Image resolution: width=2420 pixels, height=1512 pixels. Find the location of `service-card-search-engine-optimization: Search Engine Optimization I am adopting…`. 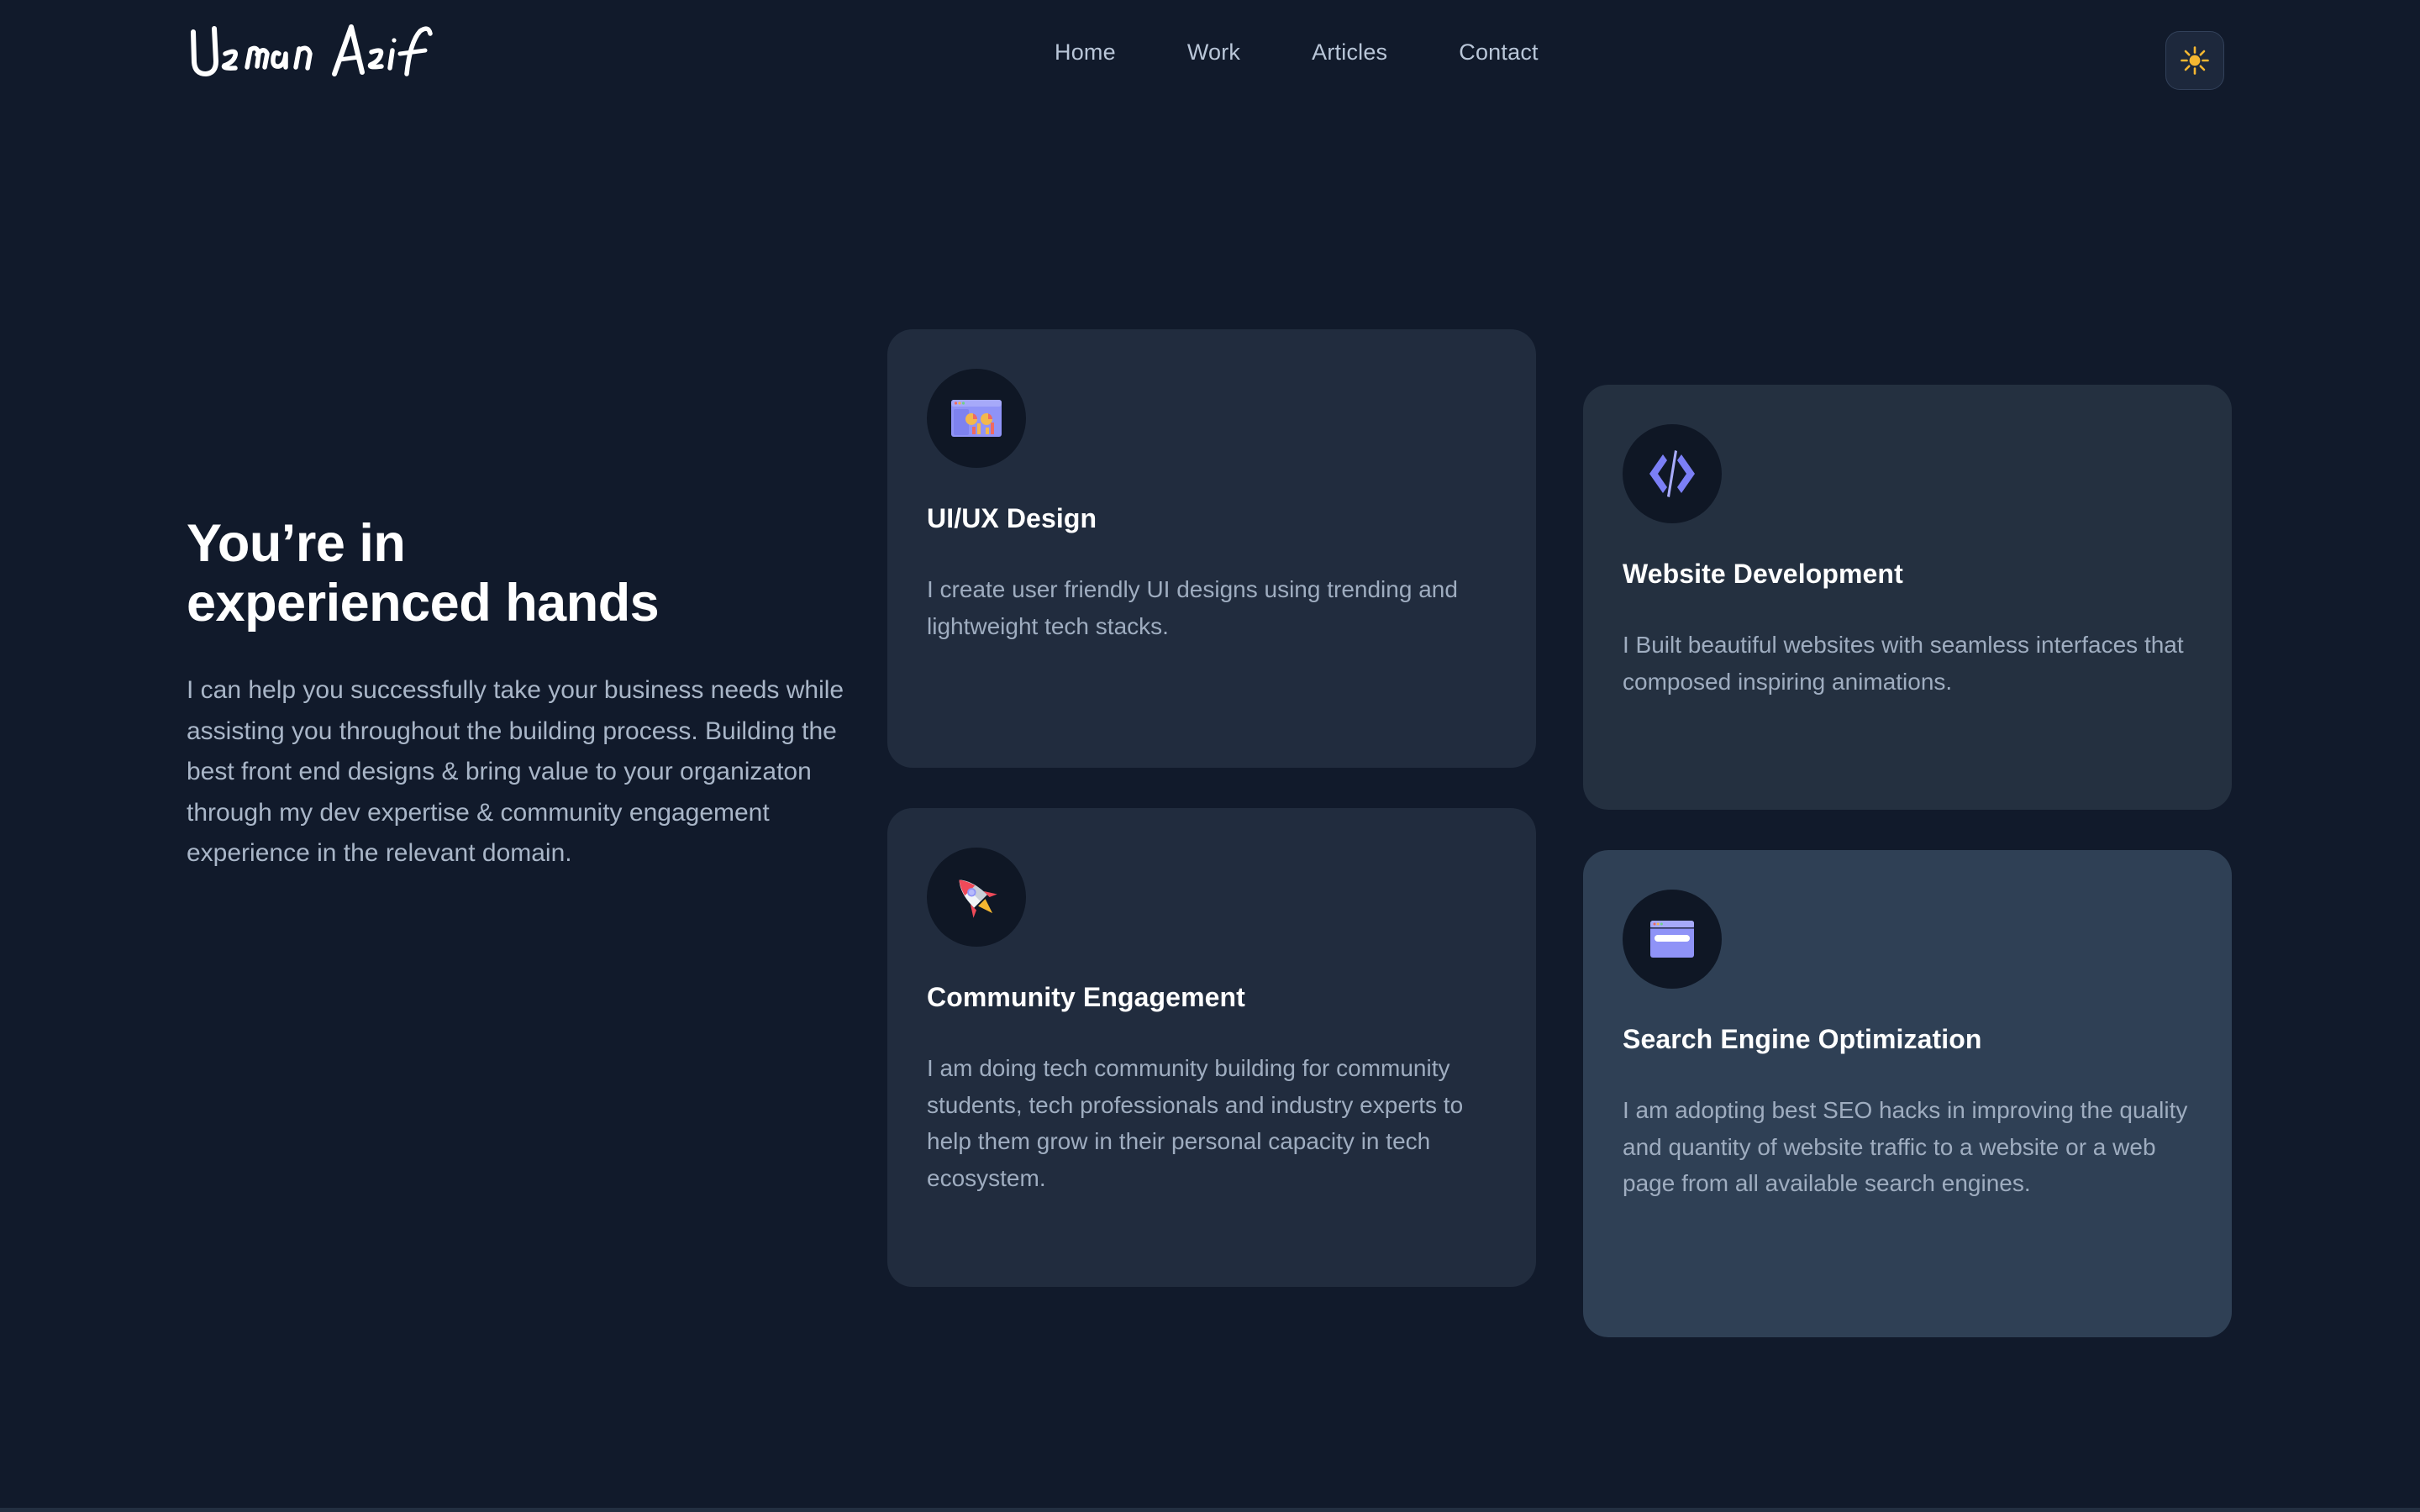

service-card-search-engine-optimization: Search Engine Optimization I am adopting… is located at coordinates (1908, 1093).